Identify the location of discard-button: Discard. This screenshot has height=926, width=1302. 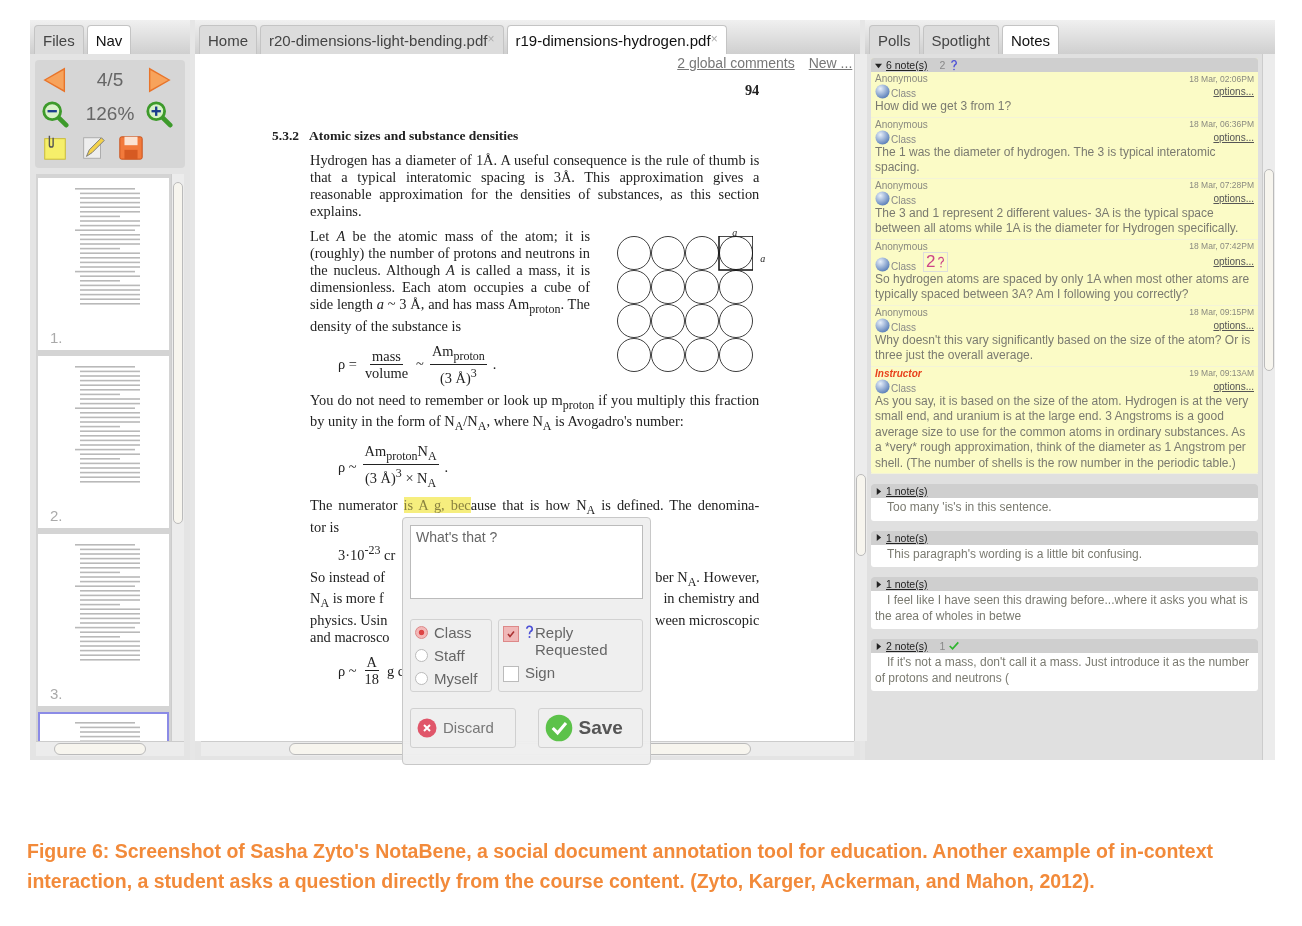
(463, 727).